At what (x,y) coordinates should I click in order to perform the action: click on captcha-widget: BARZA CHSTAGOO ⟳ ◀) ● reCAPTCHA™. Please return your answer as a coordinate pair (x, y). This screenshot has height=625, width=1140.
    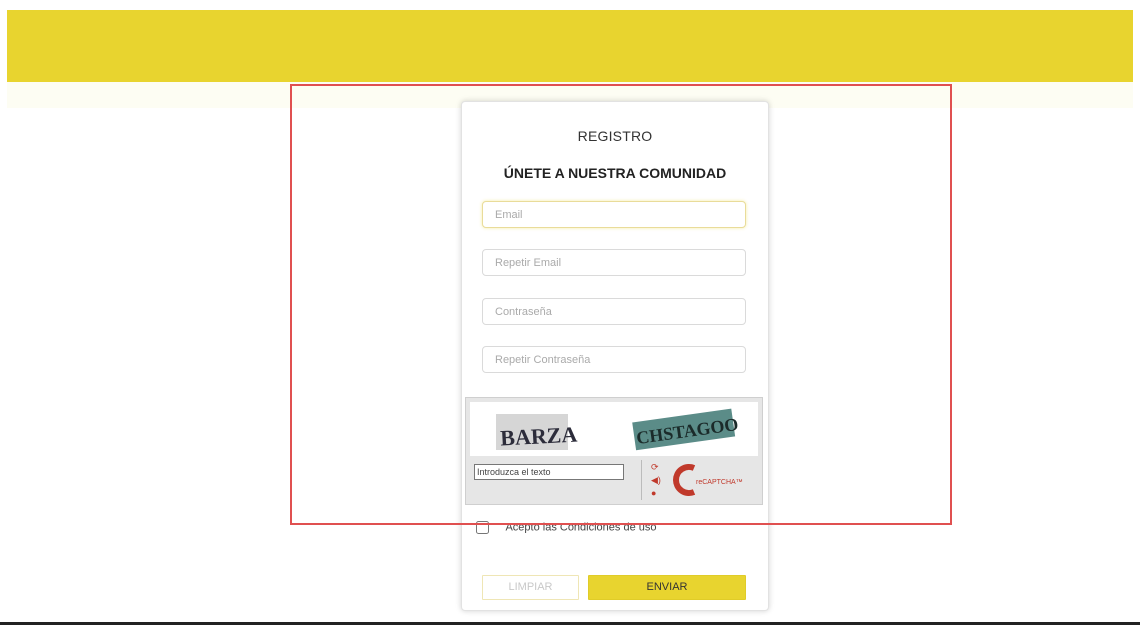
    Looking at the image, I should click on (614, 451).